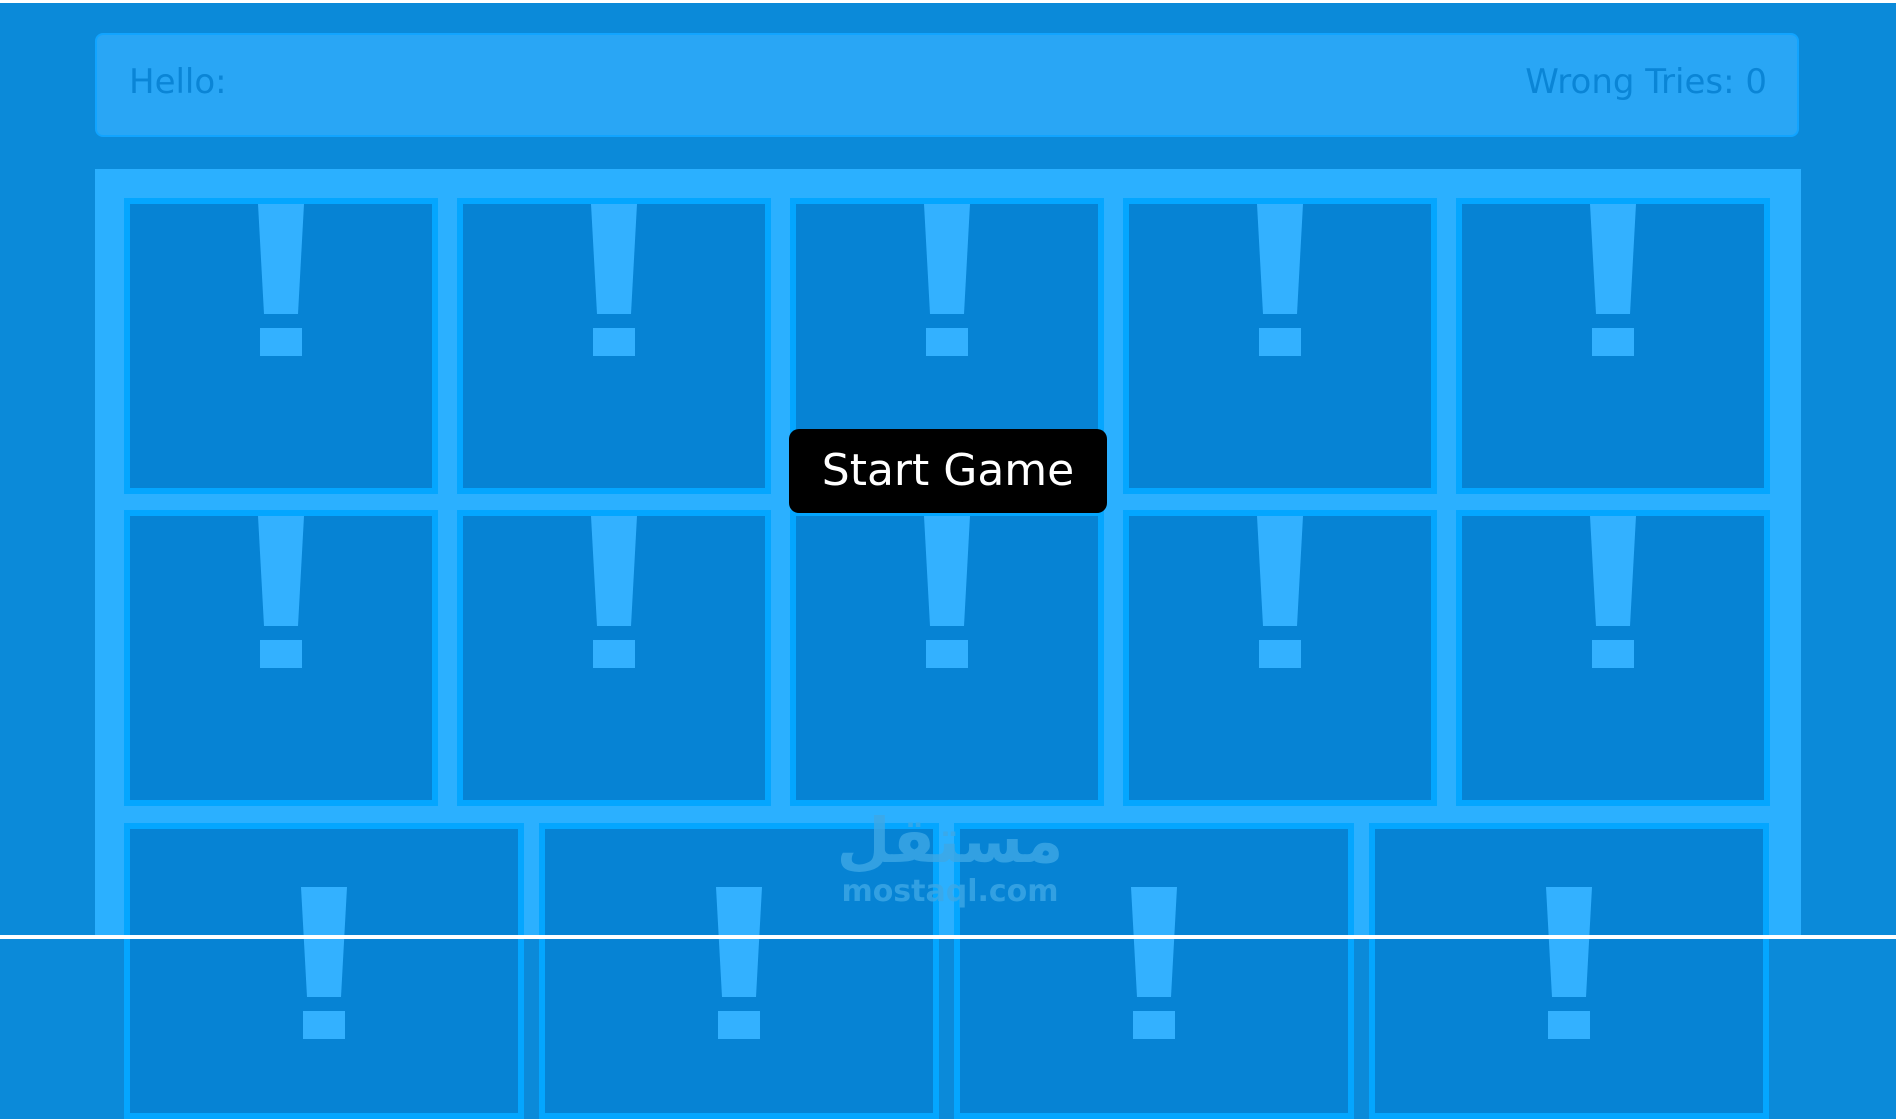 The height and width of the screenshot is (1119, 1896). I want to click on start-game-button: Start Game, so click(948, 471).